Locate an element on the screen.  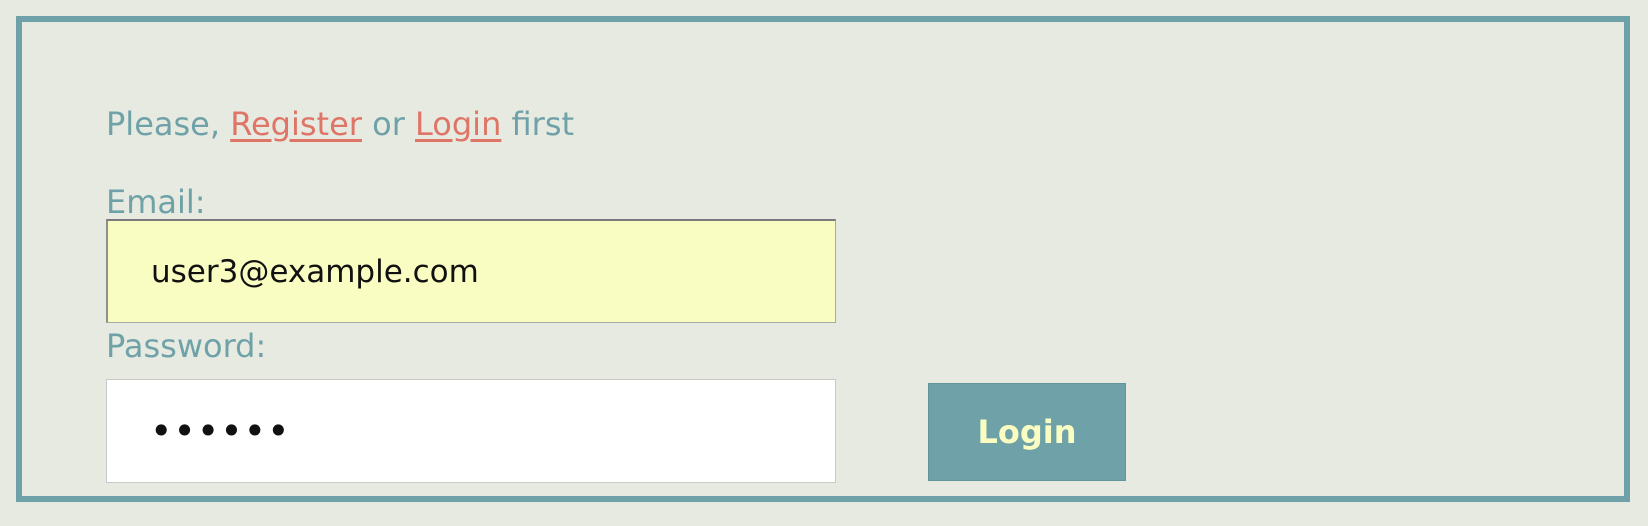
prompt-text-before: Please, is located at coordinates (163, 124).